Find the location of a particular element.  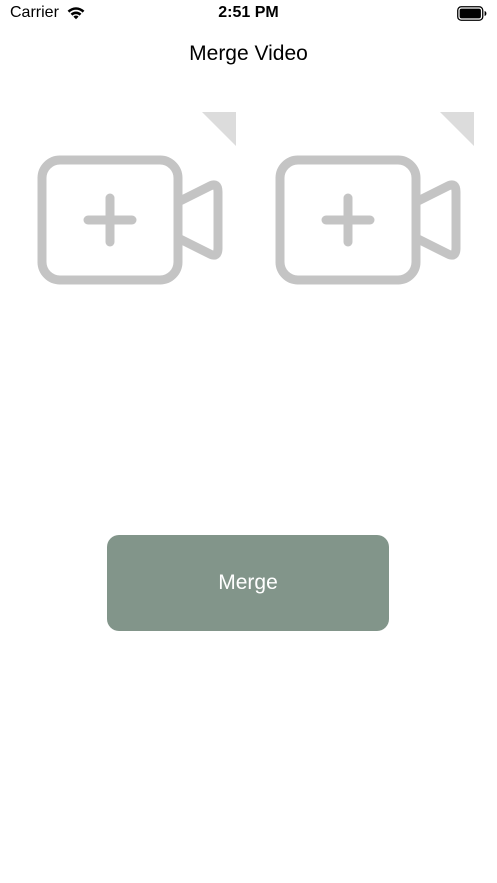

page-title: Merge Video is located at coordinates (248, 53).